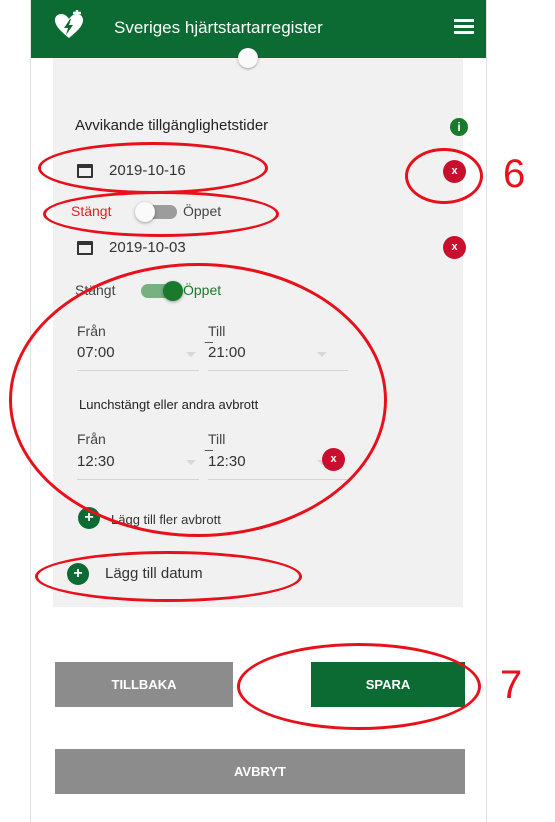  What do you see at coordinates (96, 352) in the screenshot?
I see `from-time-field: 07:00` at bounding box center [96, 352].